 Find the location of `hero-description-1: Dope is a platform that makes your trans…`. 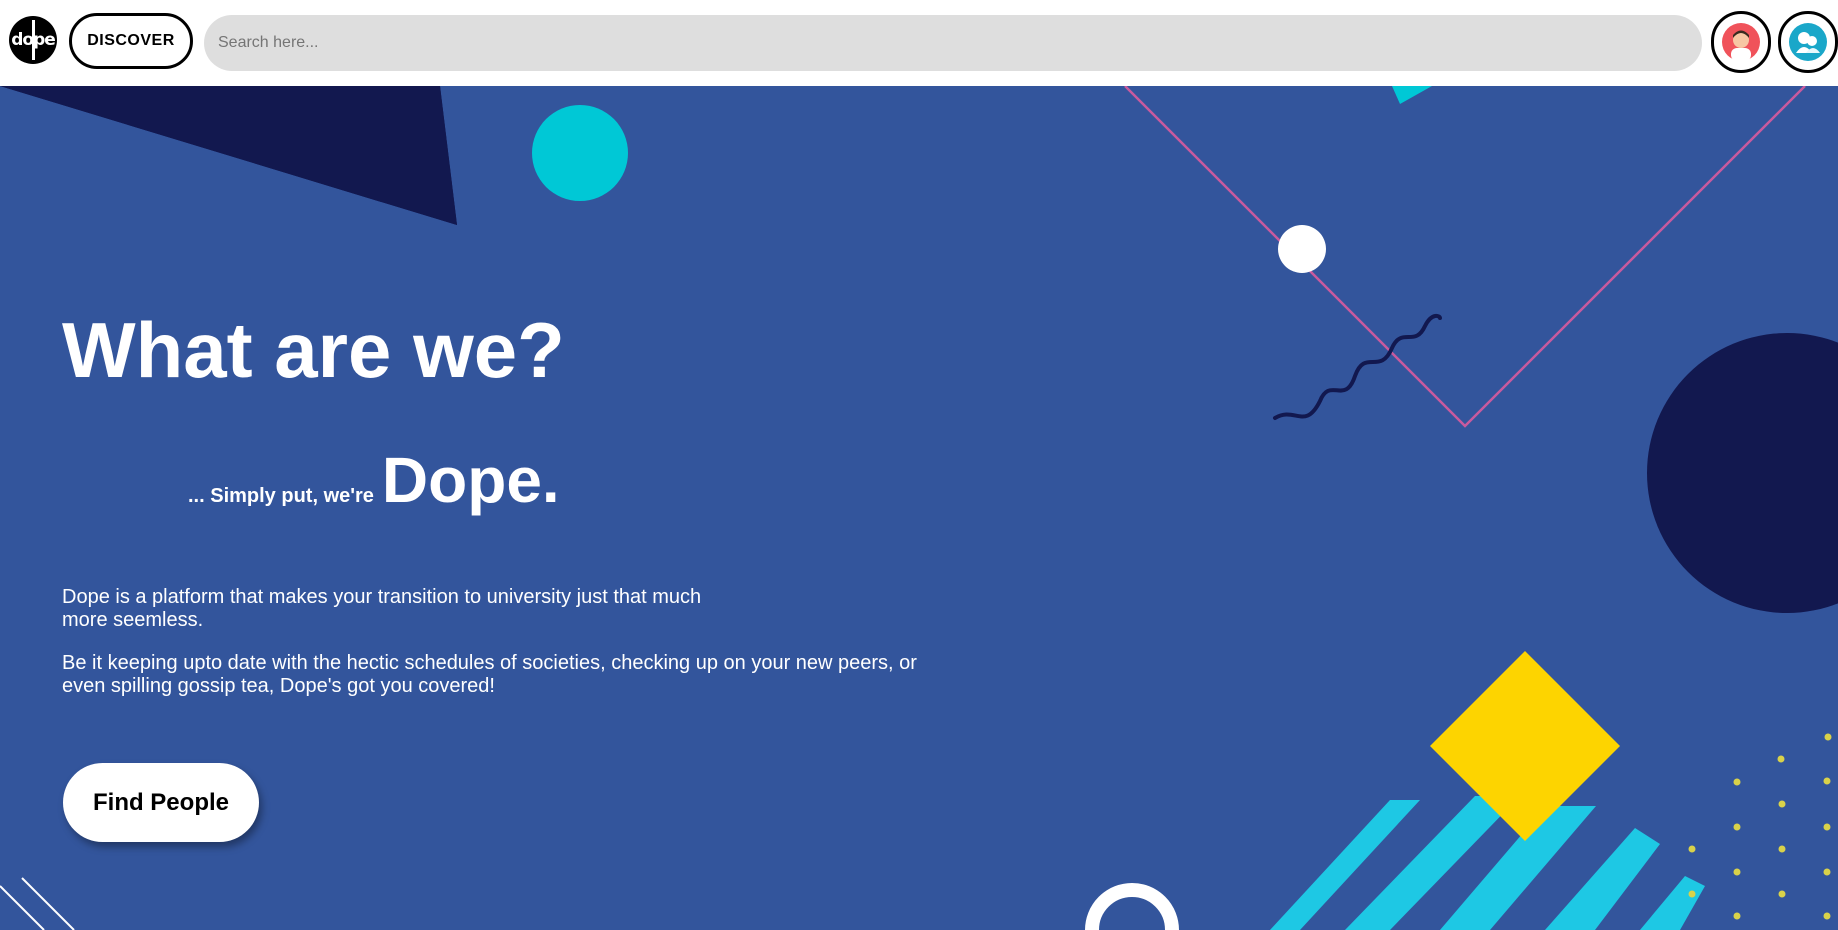

hero-description-1: Dope is a platform that makes your trans… is located at coordinates (382, 608).